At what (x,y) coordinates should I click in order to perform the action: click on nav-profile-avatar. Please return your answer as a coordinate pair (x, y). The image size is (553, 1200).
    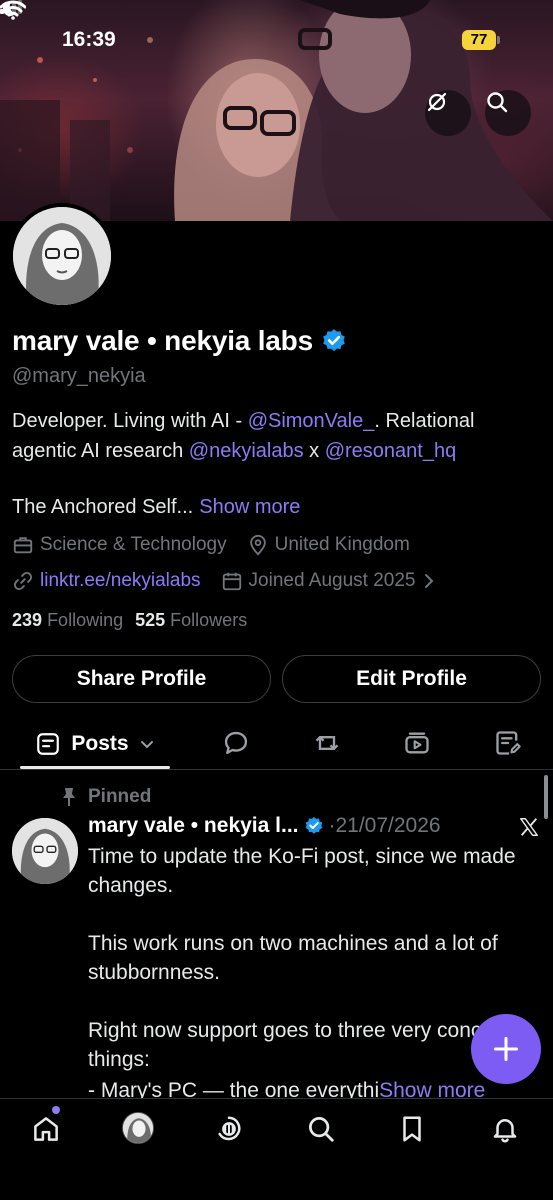
    Looking at the image, I should click on (138, 1128).